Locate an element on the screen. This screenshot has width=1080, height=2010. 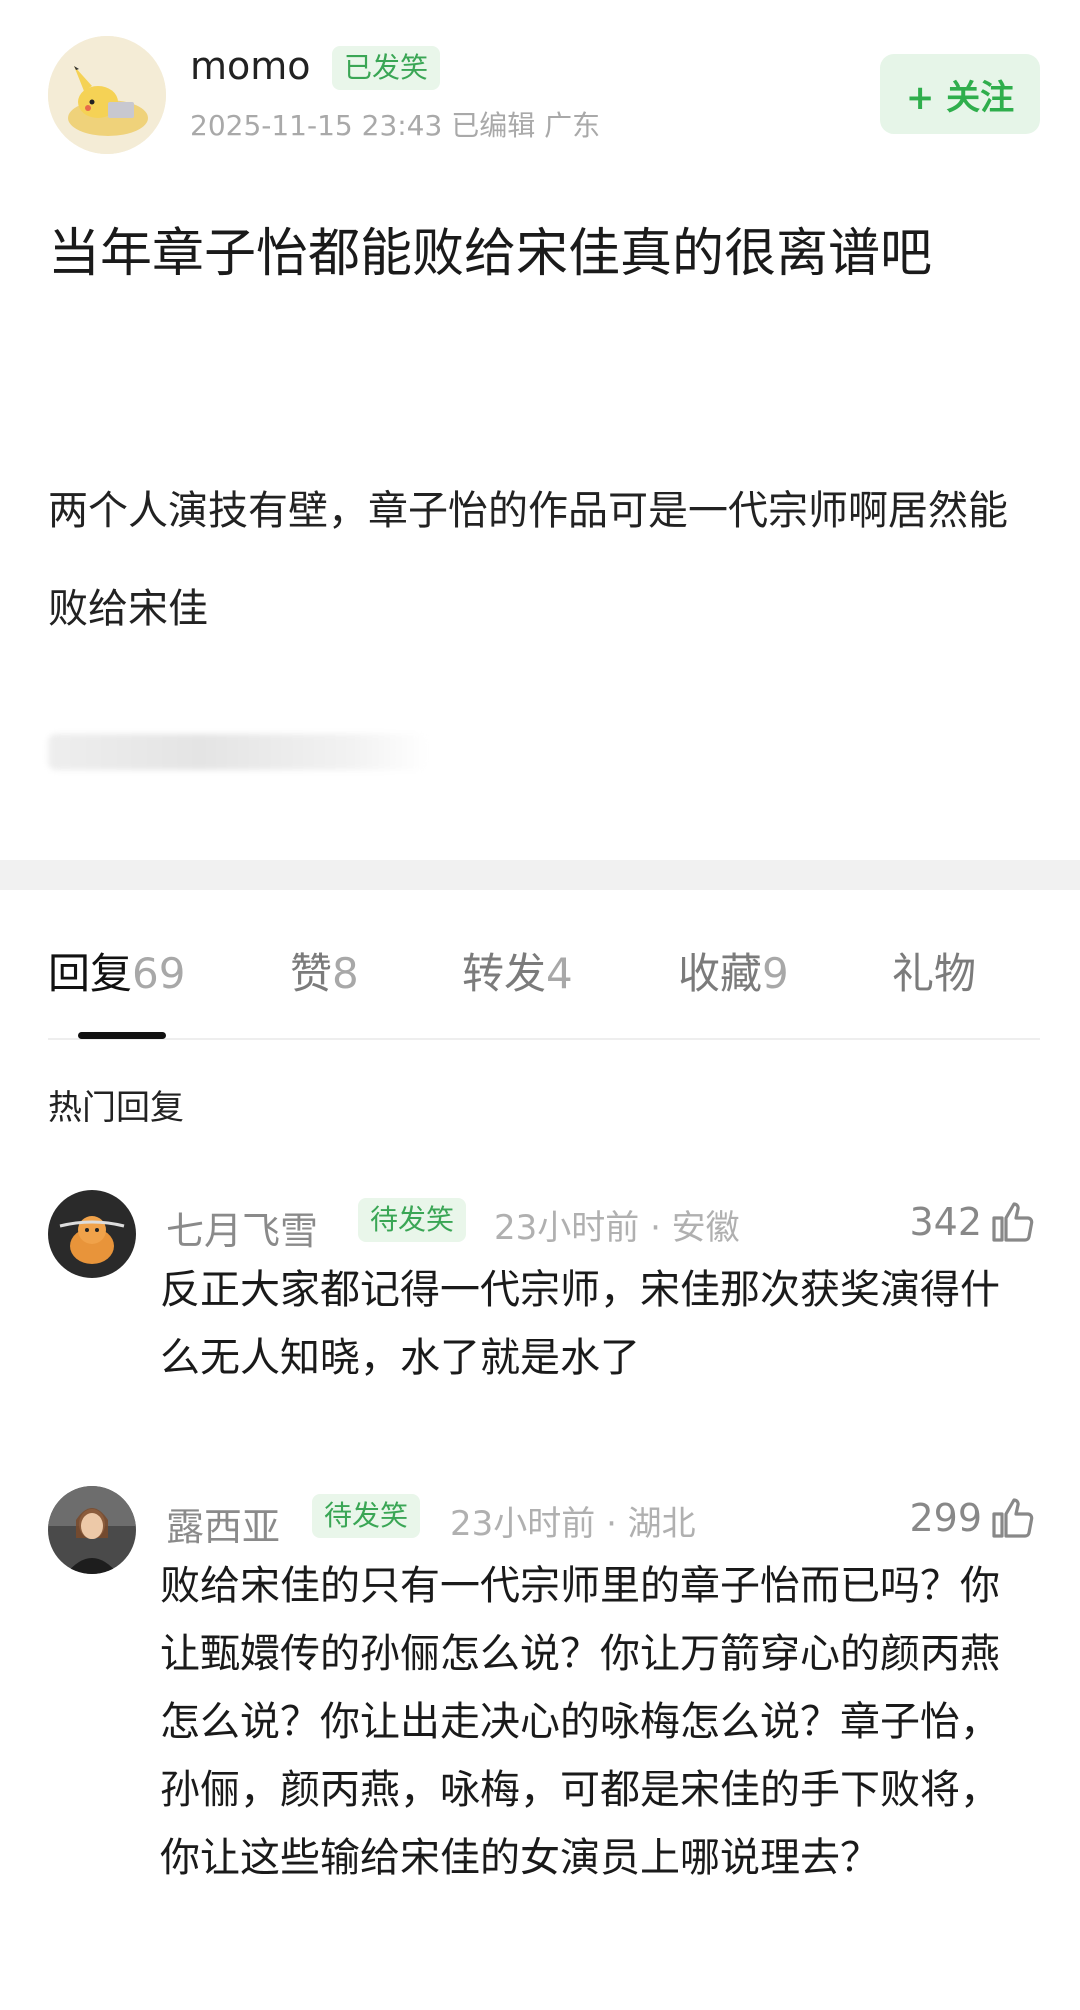
section-divider is located at coordinates (540, 875).